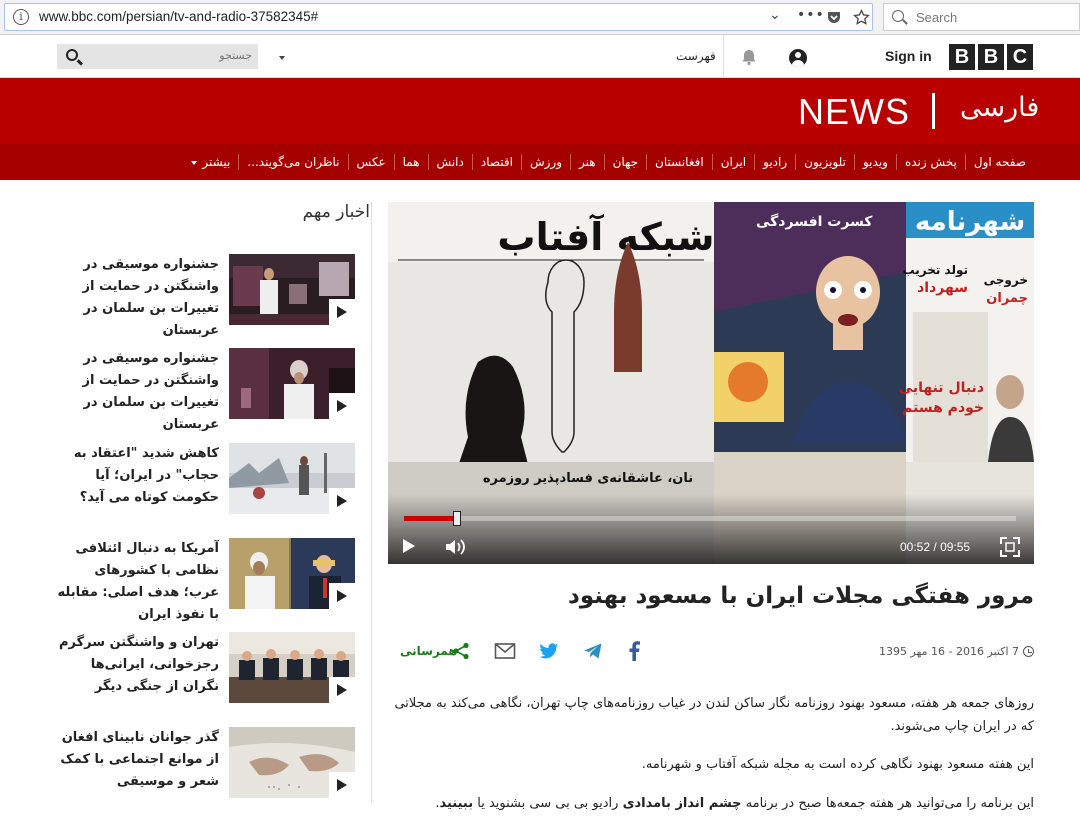 The height and width of the screenshot is (831, 1080). I want to click on masthead-divider, so click(933, 111).